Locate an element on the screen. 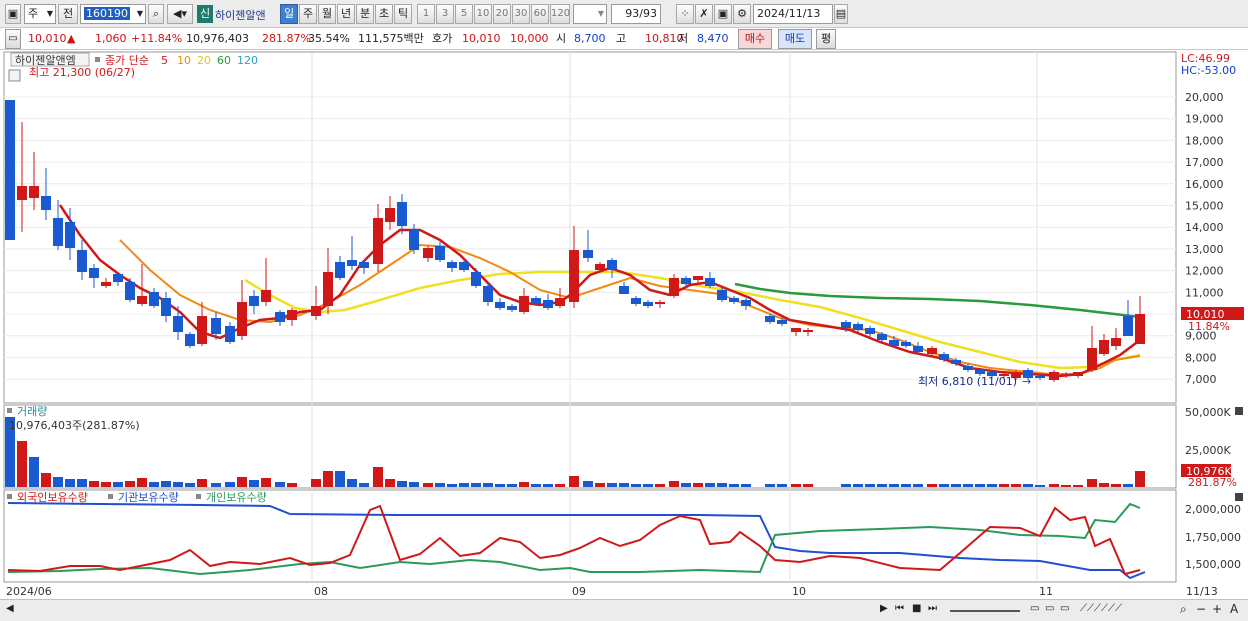 This screenshot has height=621, width=1248. speaker-icon: ◀▾ is located at coordinates (180, 14).